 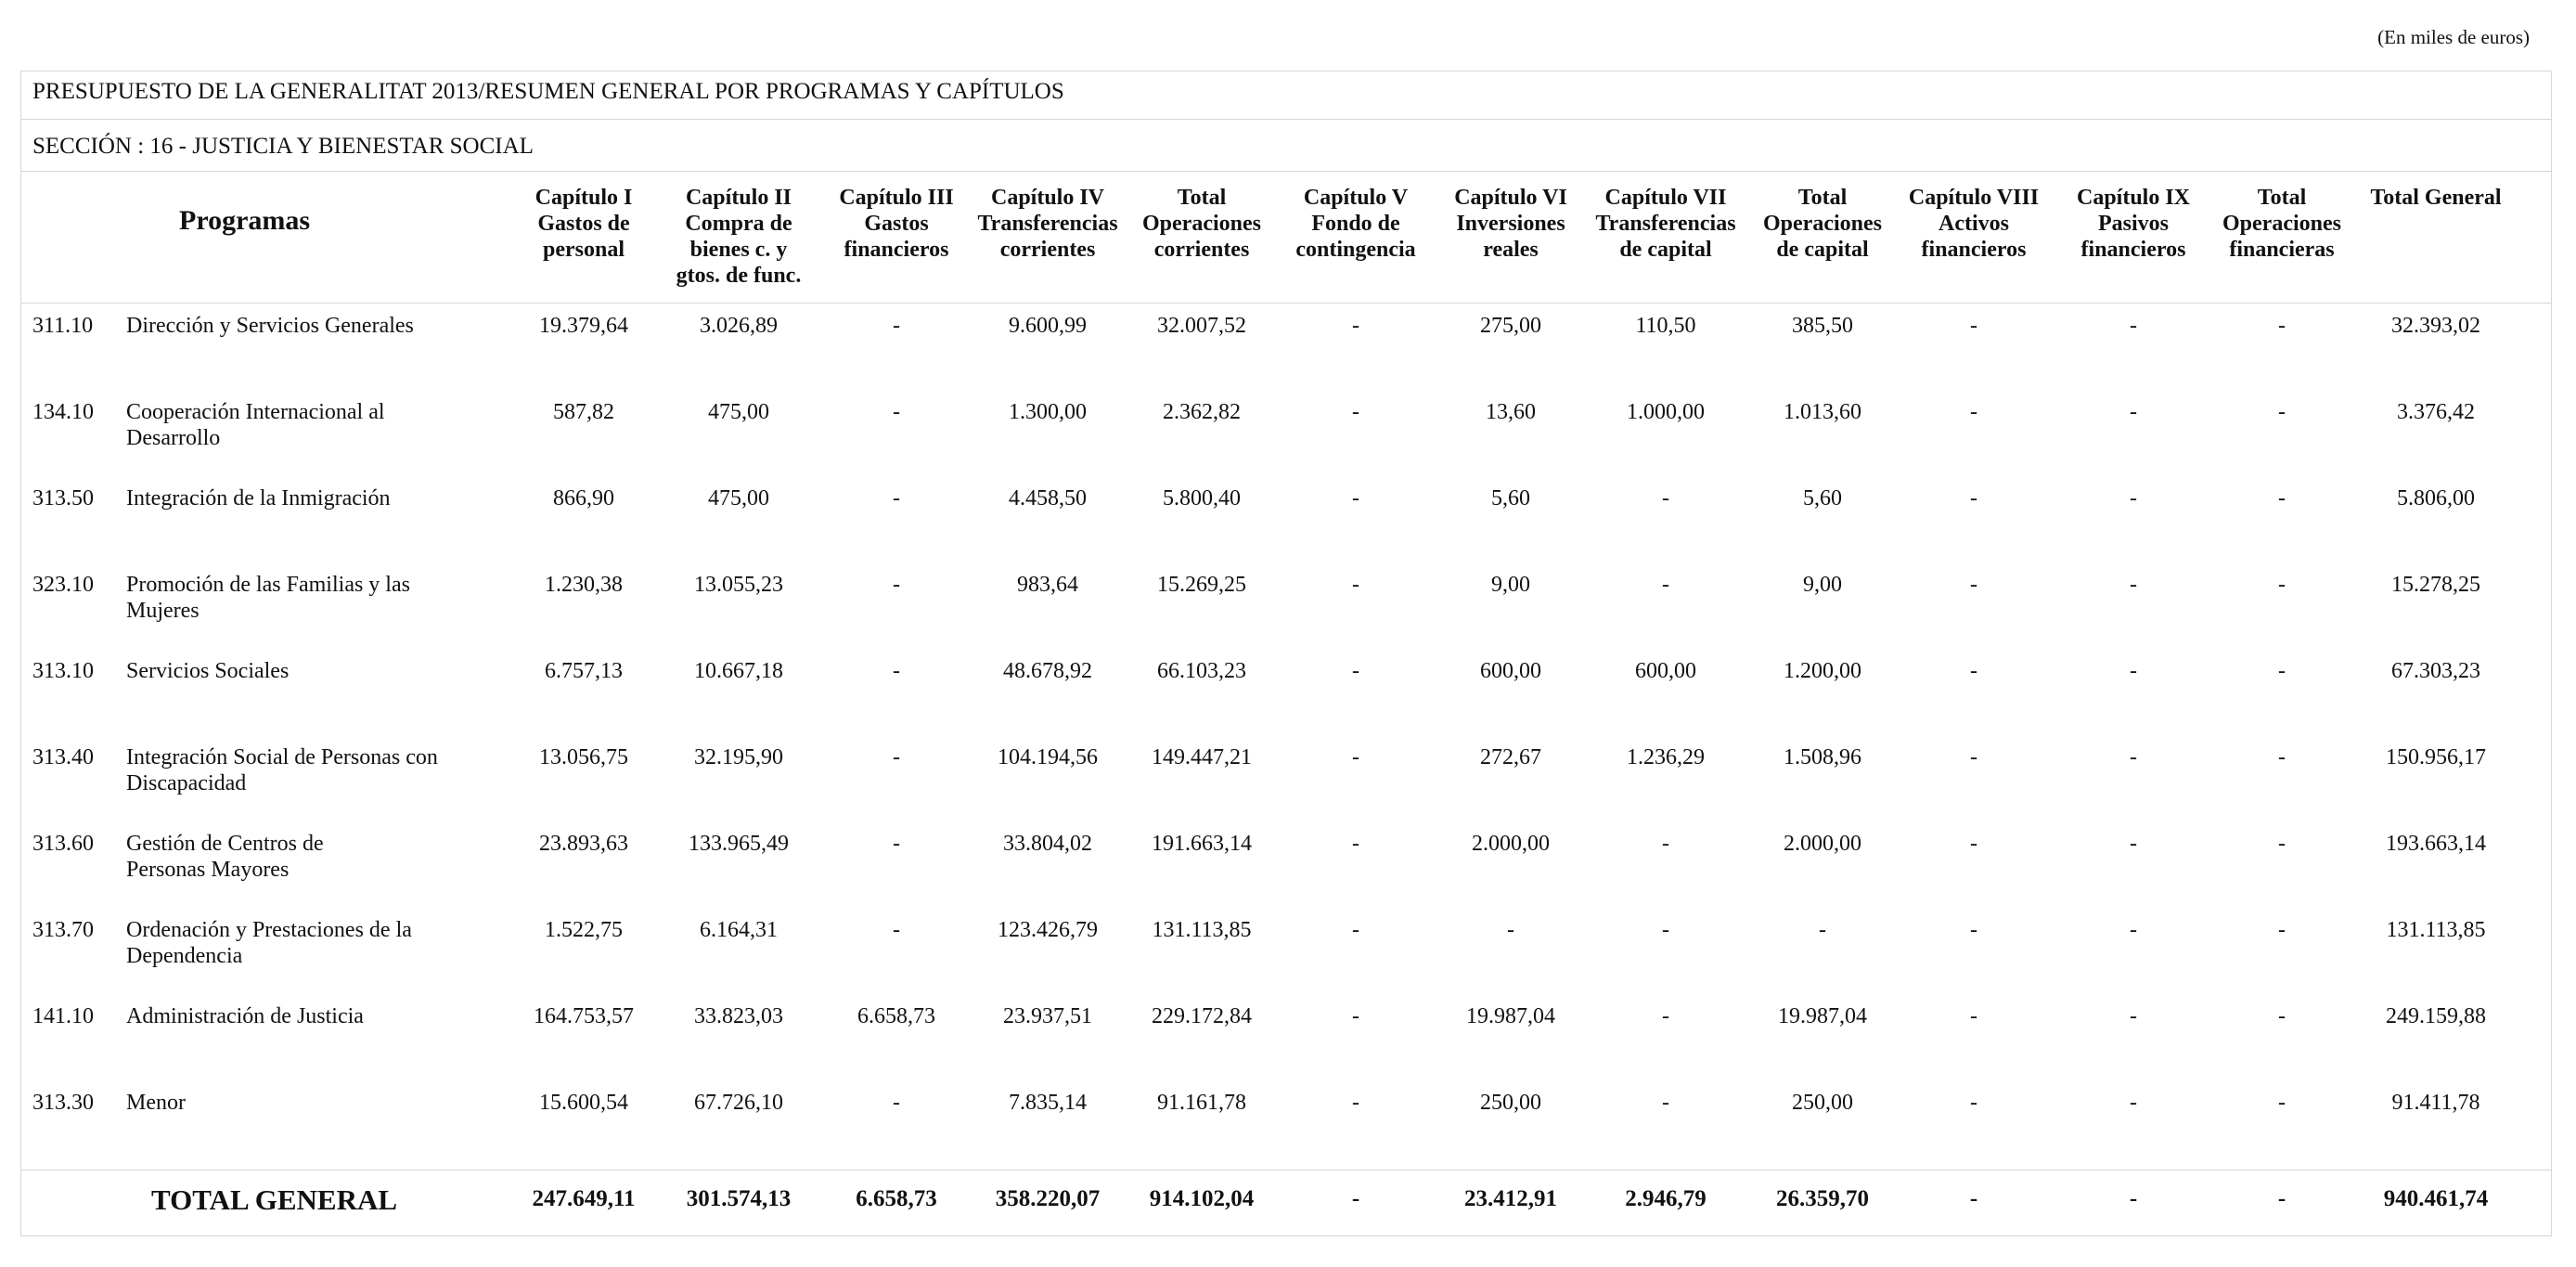 I want to click on table-cell: 15.269,25, so click(x=1201, y=585).